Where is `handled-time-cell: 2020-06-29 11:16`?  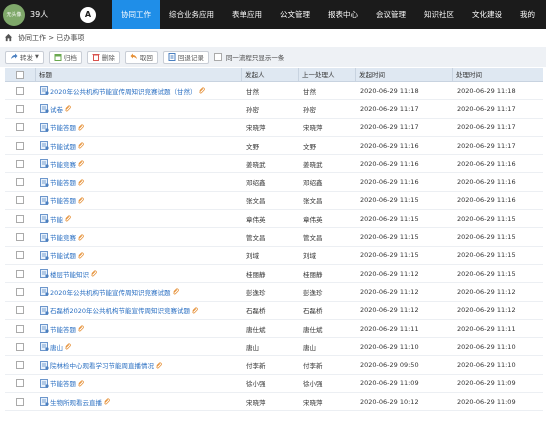
handled-time-cell: 2020-06-29 11:16 is located at coordinates (486, 182).